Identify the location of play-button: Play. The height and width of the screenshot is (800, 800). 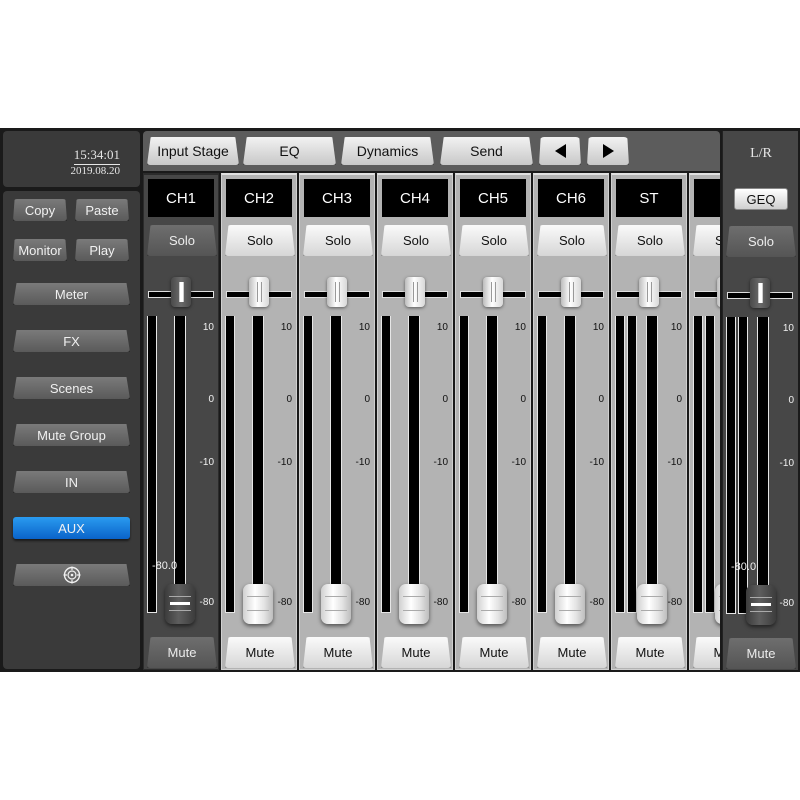
(102, 250).